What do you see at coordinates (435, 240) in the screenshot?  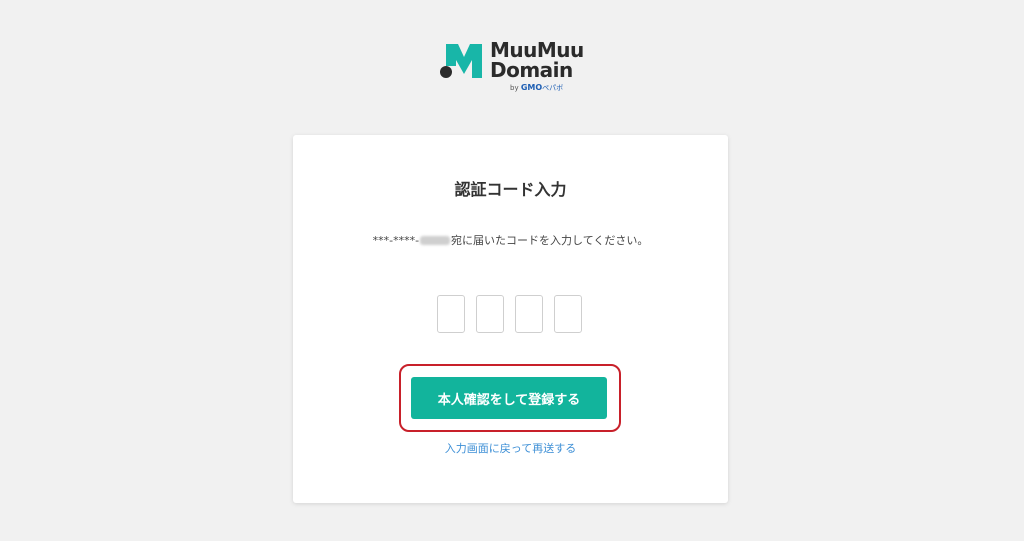 I see `blurred-phone-digits` at bounding box center [435, 240].